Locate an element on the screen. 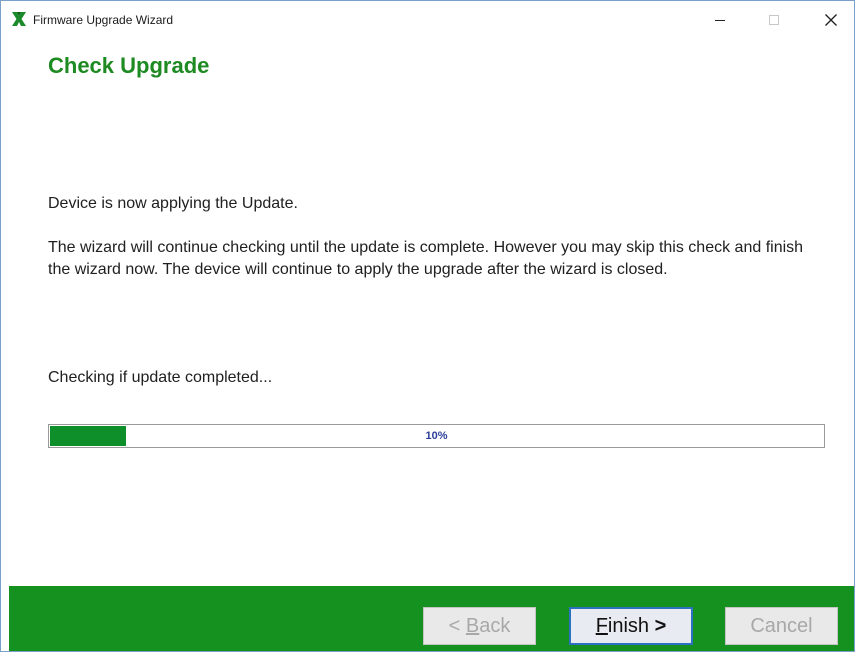 The width and height of the screenshot is (855, 652). finish-button: Finish > is located at coordinates (631, 626).